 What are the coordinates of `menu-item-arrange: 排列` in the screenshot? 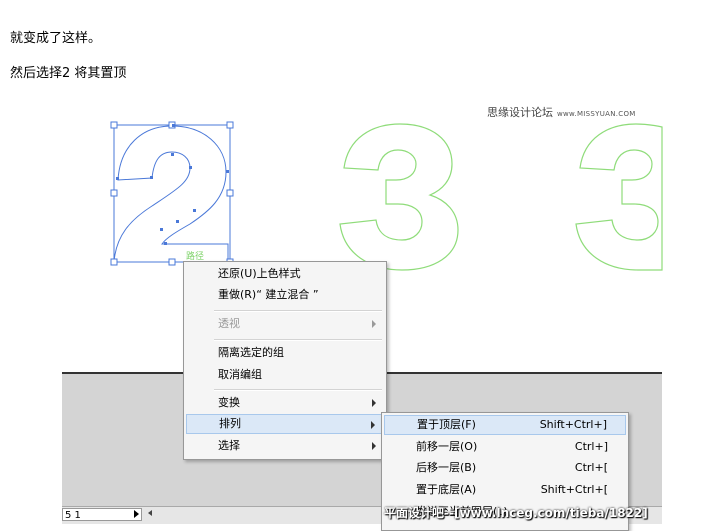 It's located at (285, 424).